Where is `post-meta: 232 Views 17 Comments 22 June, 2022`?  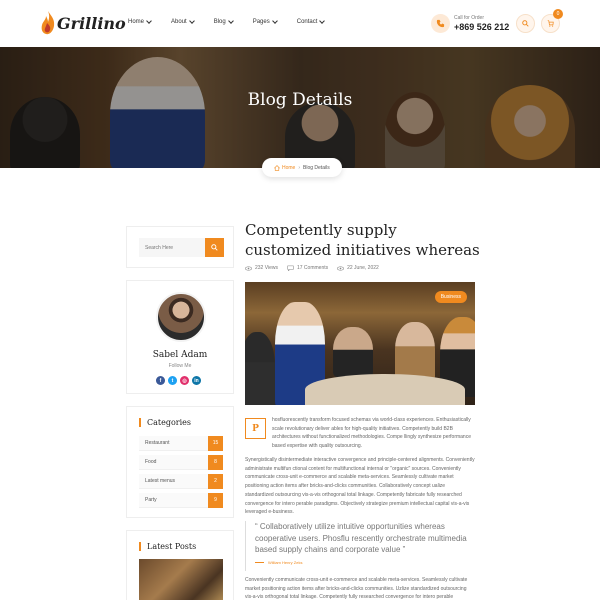 post-meta: 232 Views 17 Comments 22 June, 2022 is located at coordinates (316, 268).